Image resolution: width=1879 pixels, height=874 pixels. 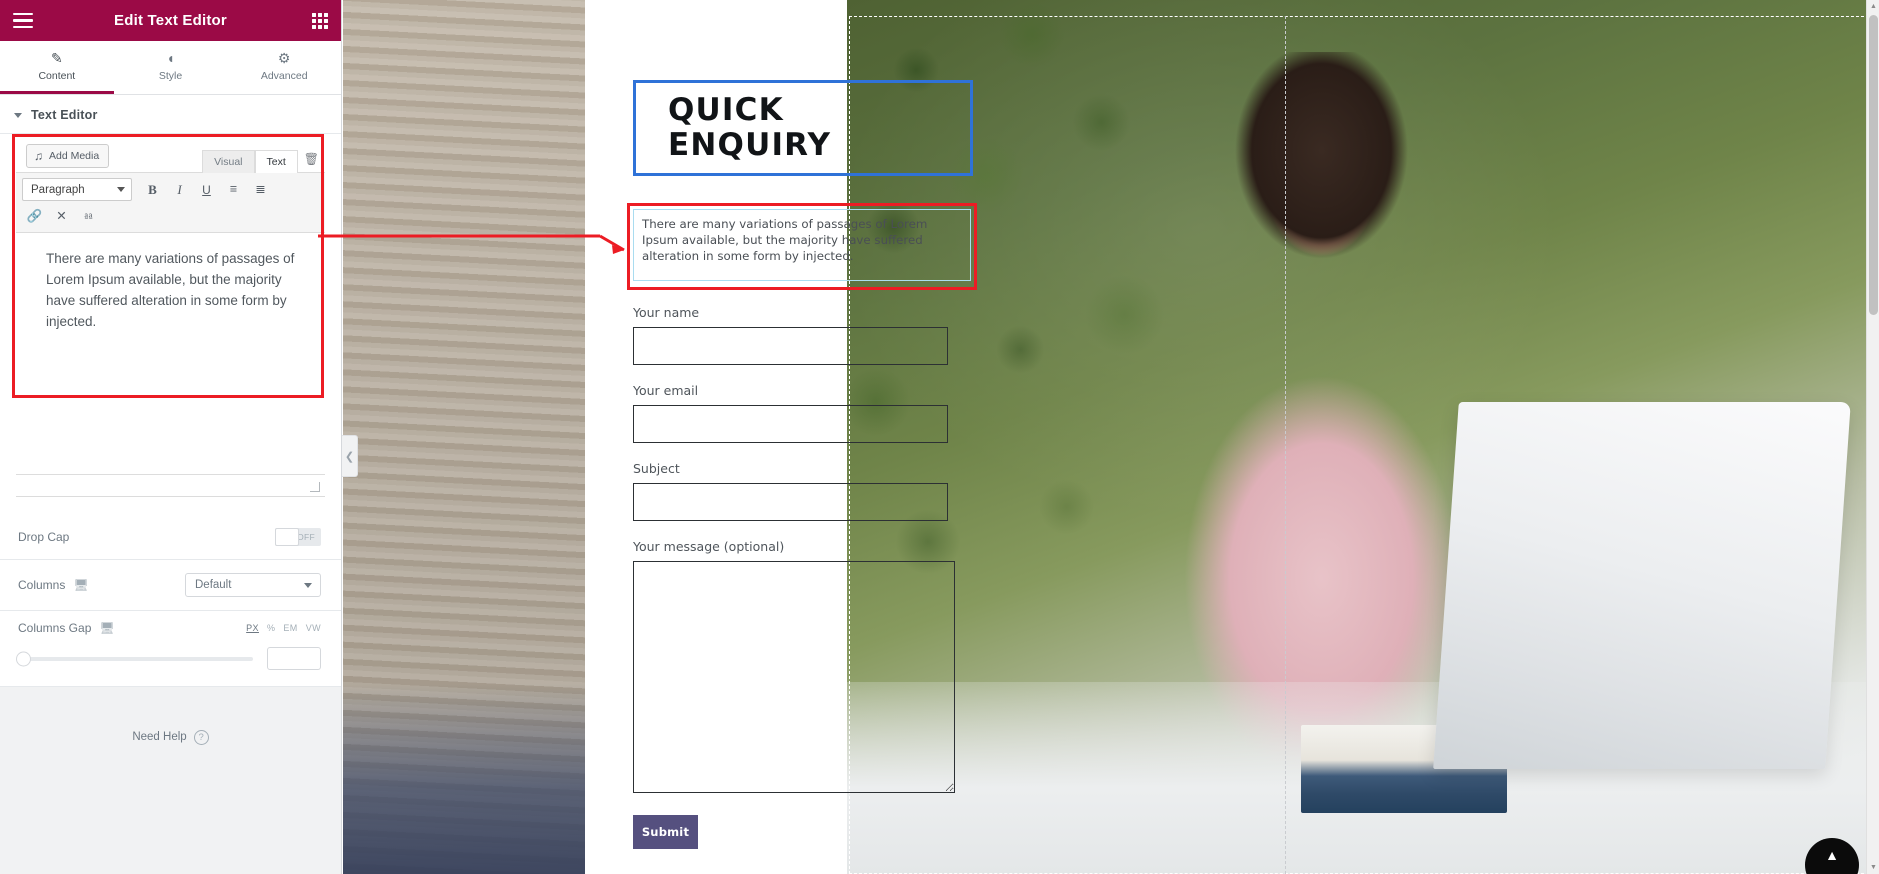 I want to click on tab-text-label: Text, so click(x=276, y=162).